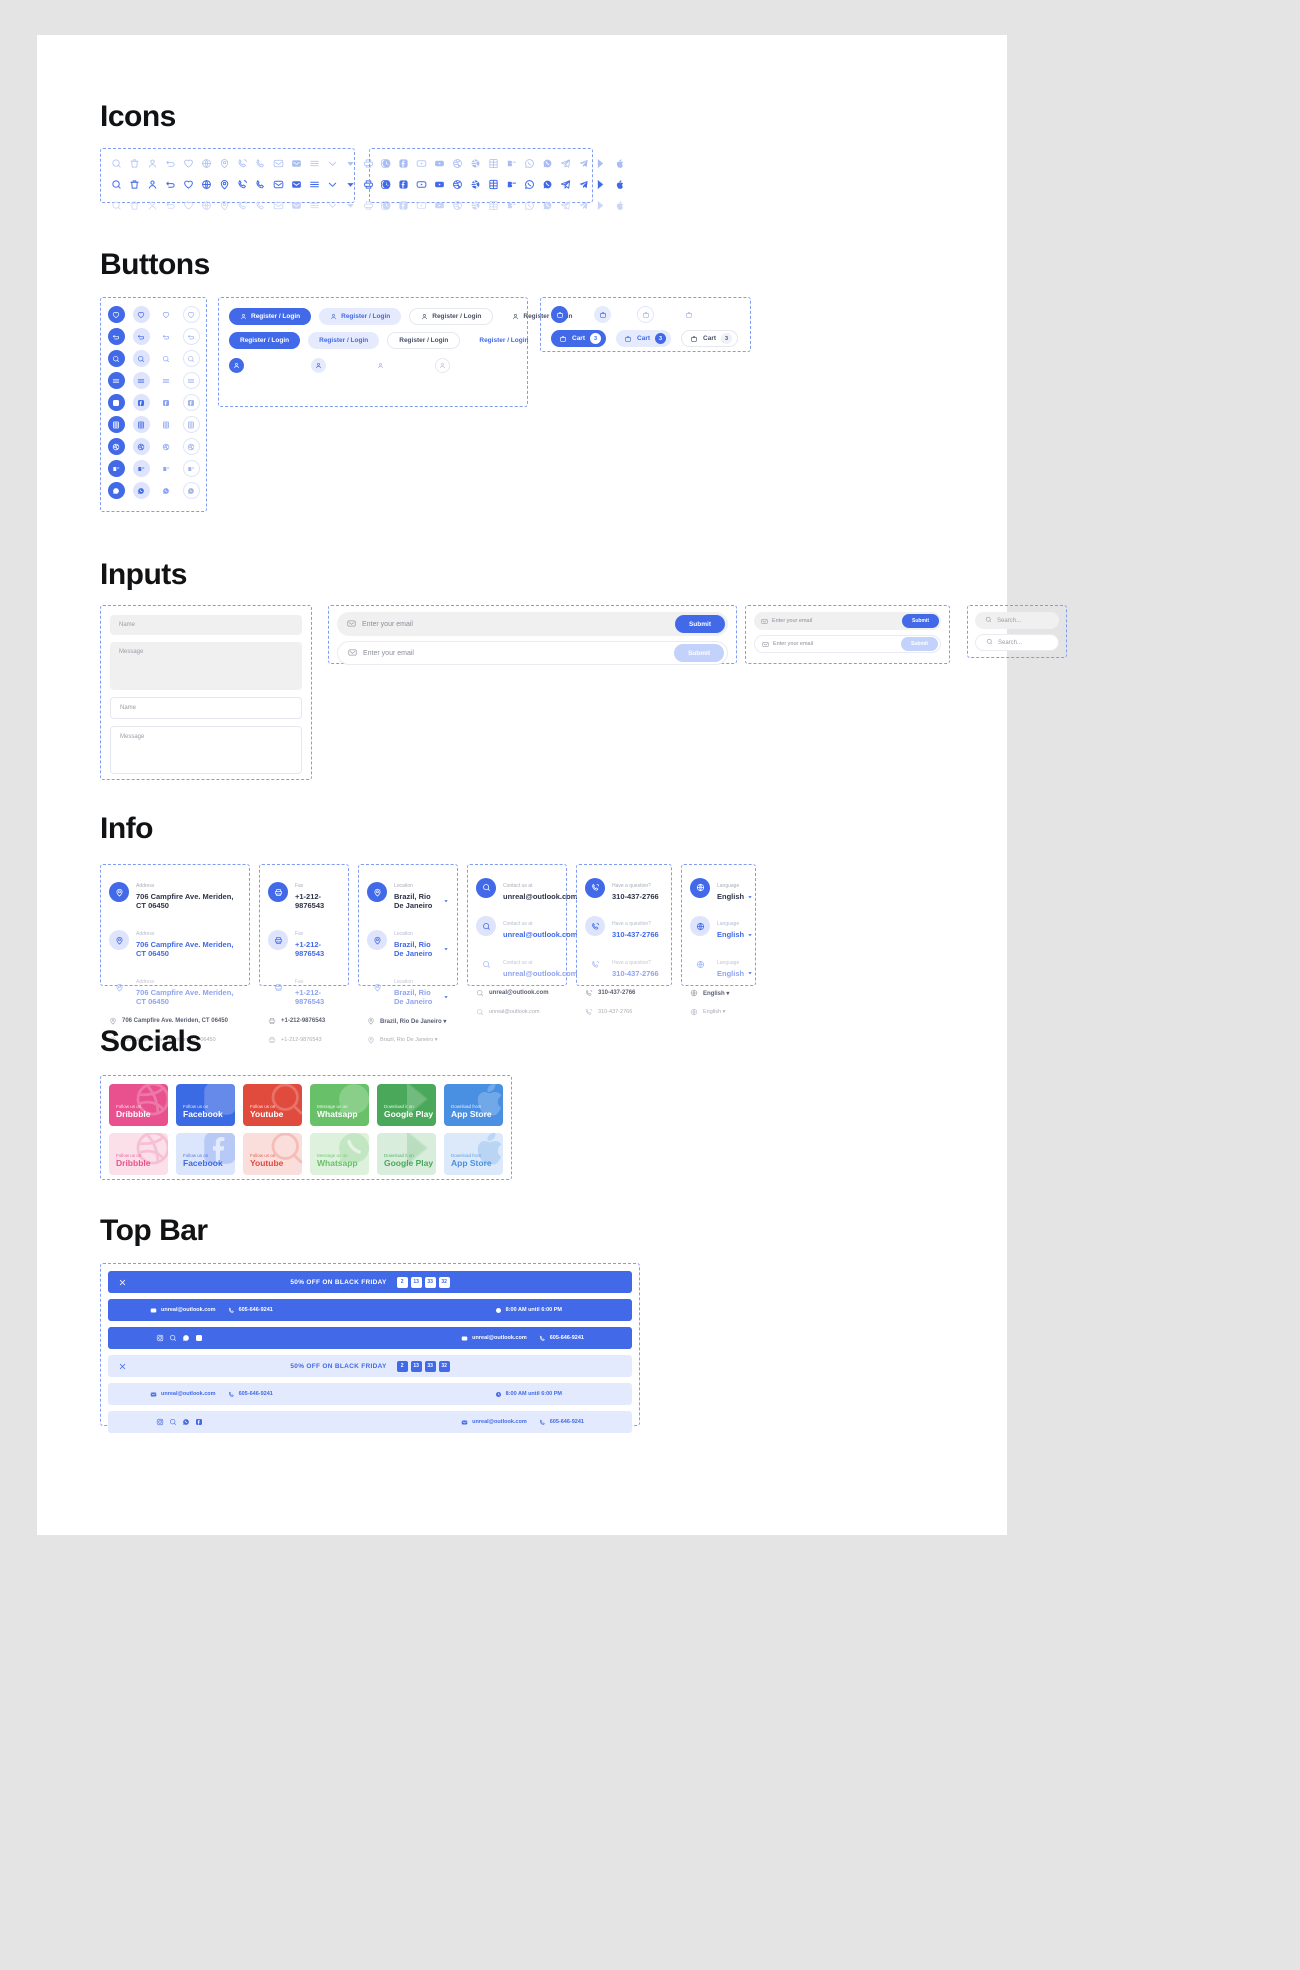 The height and width of the screenshot is (1970, 1300). I want to click on fax-card-minimal-outline: +1-212-9876543, so click(304, 1021).